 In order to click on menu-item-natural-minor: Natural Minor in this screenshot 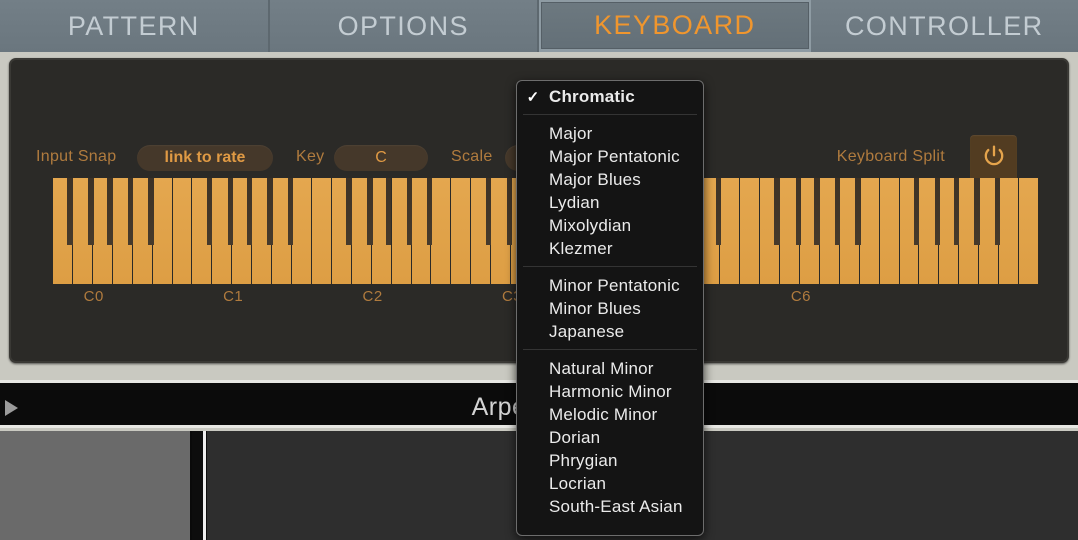, I will do `click(610, 368)`.